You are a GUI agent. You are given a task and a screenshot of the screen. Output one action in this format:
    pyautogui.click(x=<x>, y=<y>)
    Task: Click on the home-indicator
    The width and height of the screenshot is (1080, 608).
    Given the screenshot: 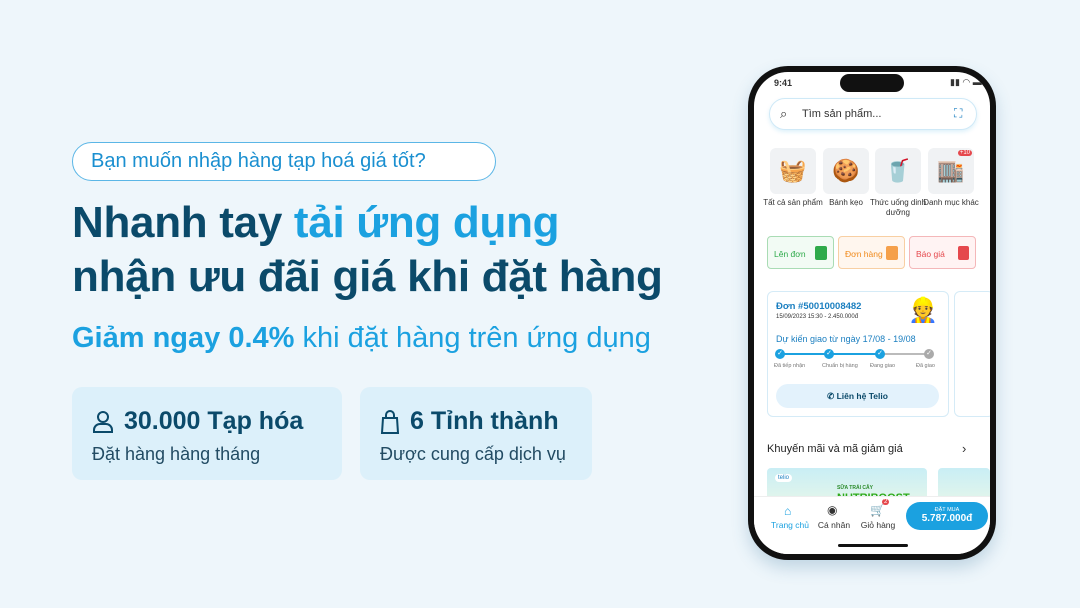 What is the action you would take?
    pyautogui.click(x=873, y=545)
    